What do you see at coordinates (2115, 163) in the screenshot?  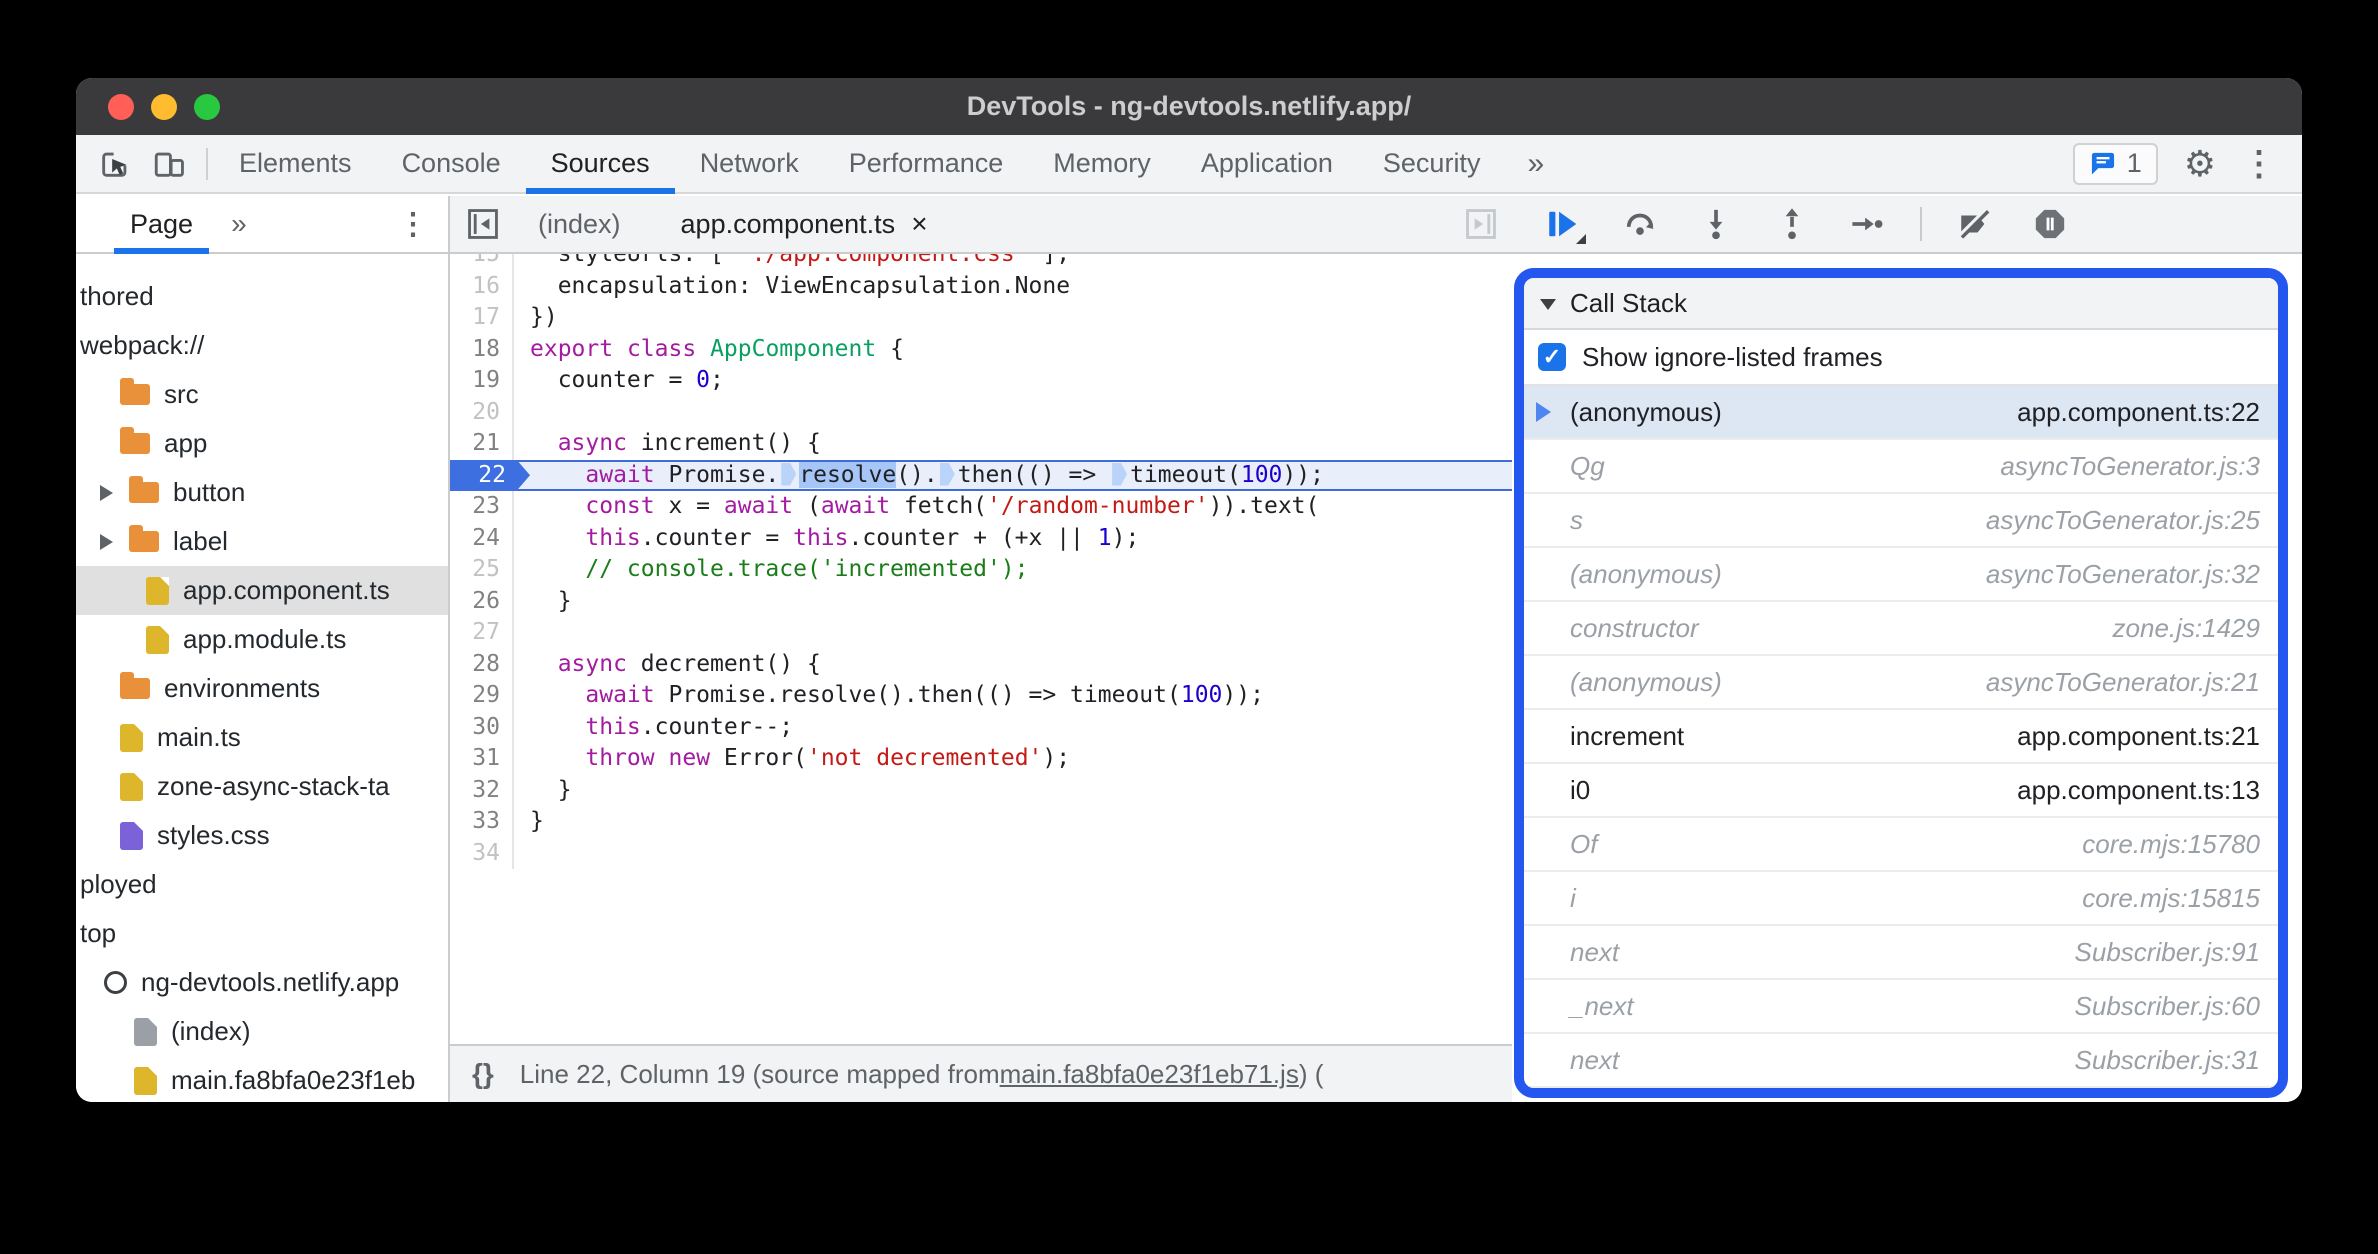 I see `issues-button: 1` at bounding box center [2115, 163].